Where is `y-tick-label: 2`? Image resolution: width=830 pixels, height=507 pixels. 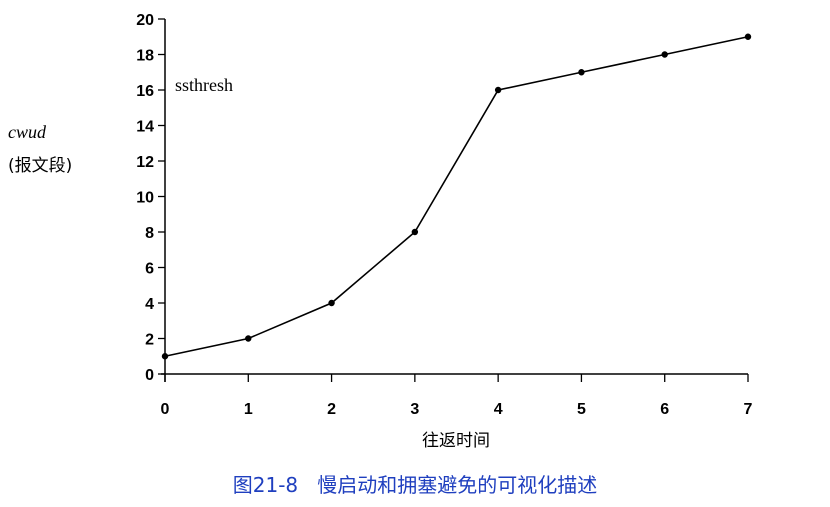 y-tick-label: 2 is located at coordinates (149, 340).